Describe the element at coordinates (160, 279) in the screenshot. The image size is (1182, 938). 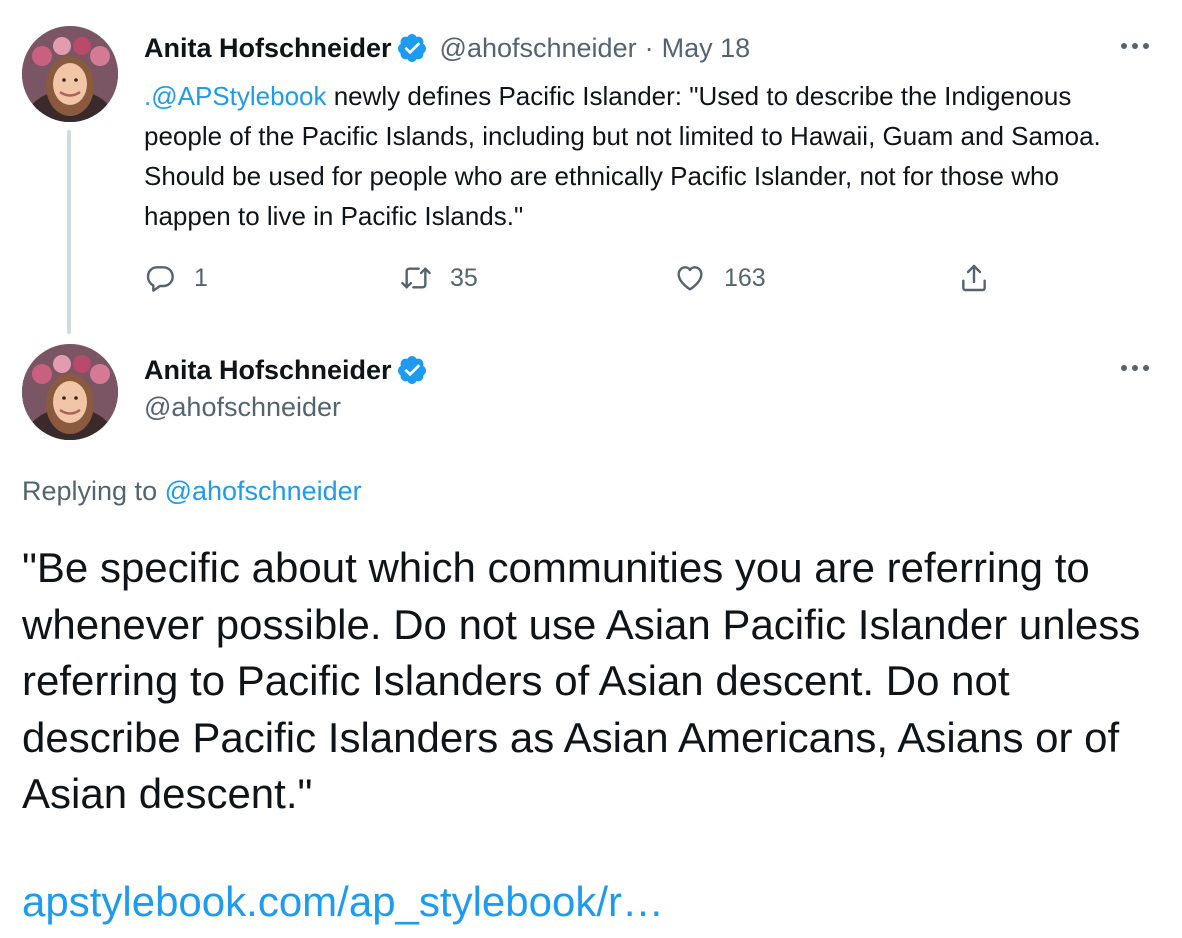
I see `reply-icon` at that location.